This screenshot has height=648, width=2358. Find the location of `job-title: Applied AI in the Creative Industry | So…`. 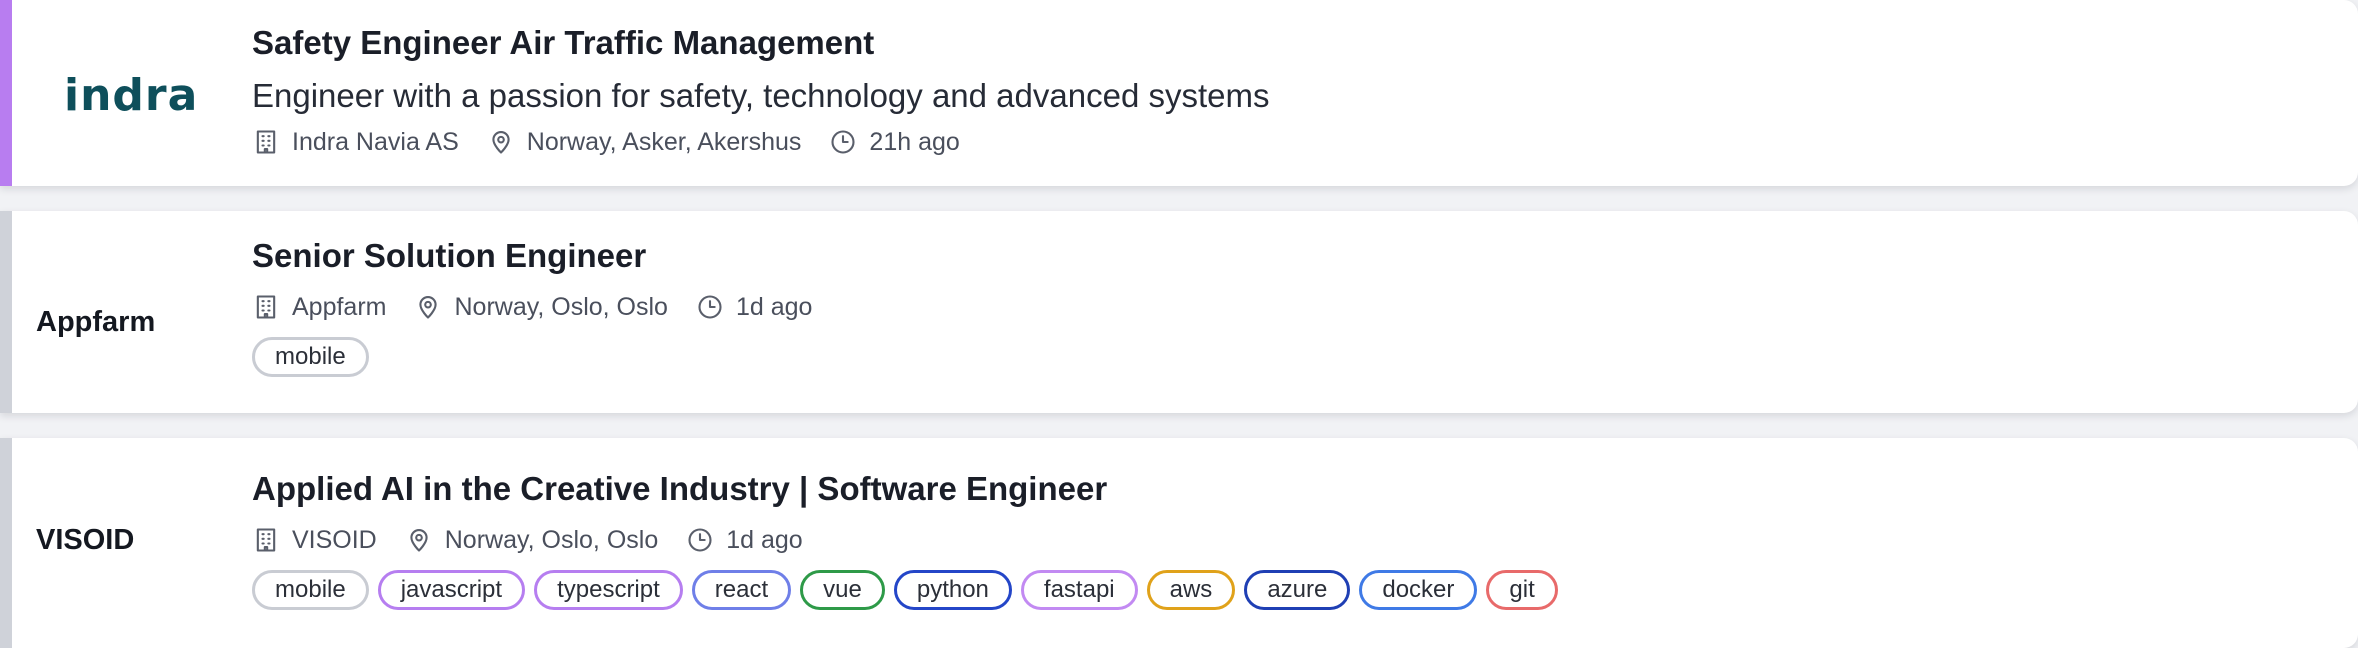

job-title: Applied AI in the Creative Industry | So… is located at coordinates (1285, 489).